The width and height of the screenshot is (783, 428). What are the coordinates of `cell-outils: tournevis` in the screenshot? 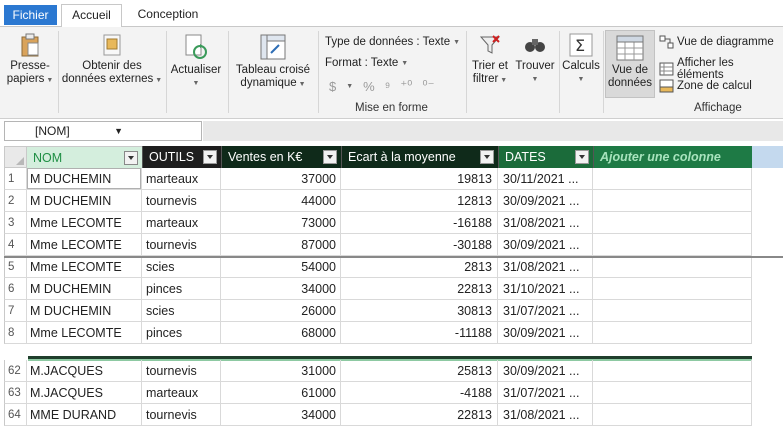 It's located at (181, 201).